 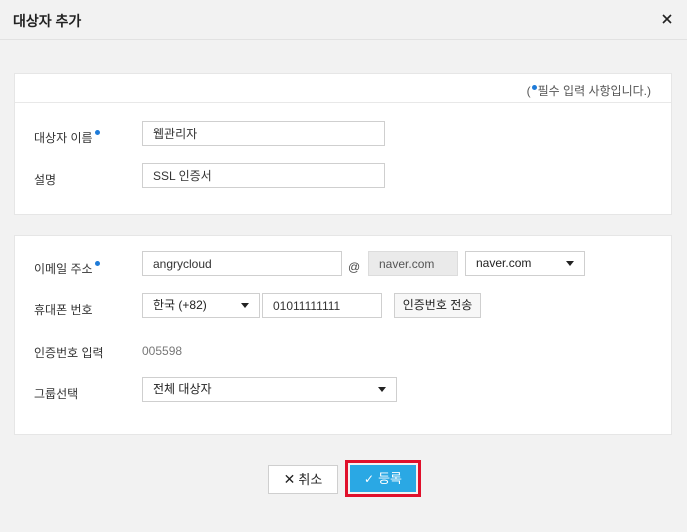 I want to click on divider, so click(x=343, y=102).